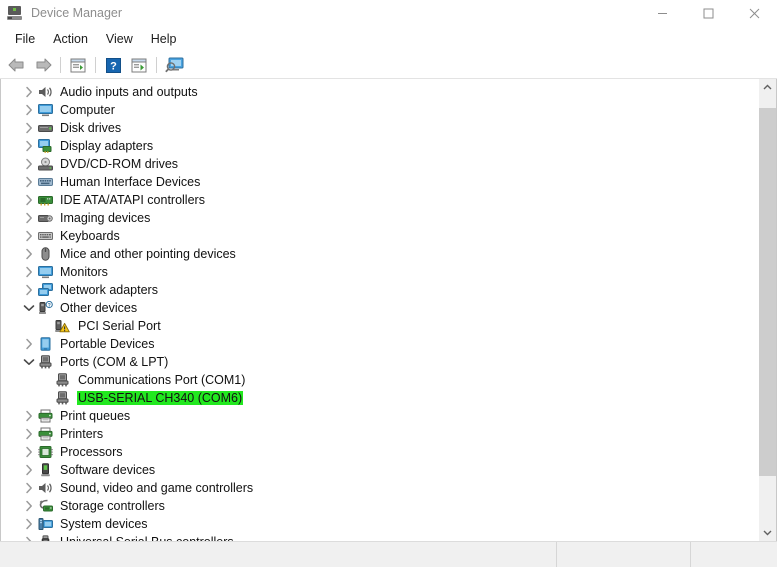 This screenshot has width=777, height=567. What do you see at coordinates (379, 524) in the screenshot?
I see `tree-item: System devices` at bounding box center [379, 524].